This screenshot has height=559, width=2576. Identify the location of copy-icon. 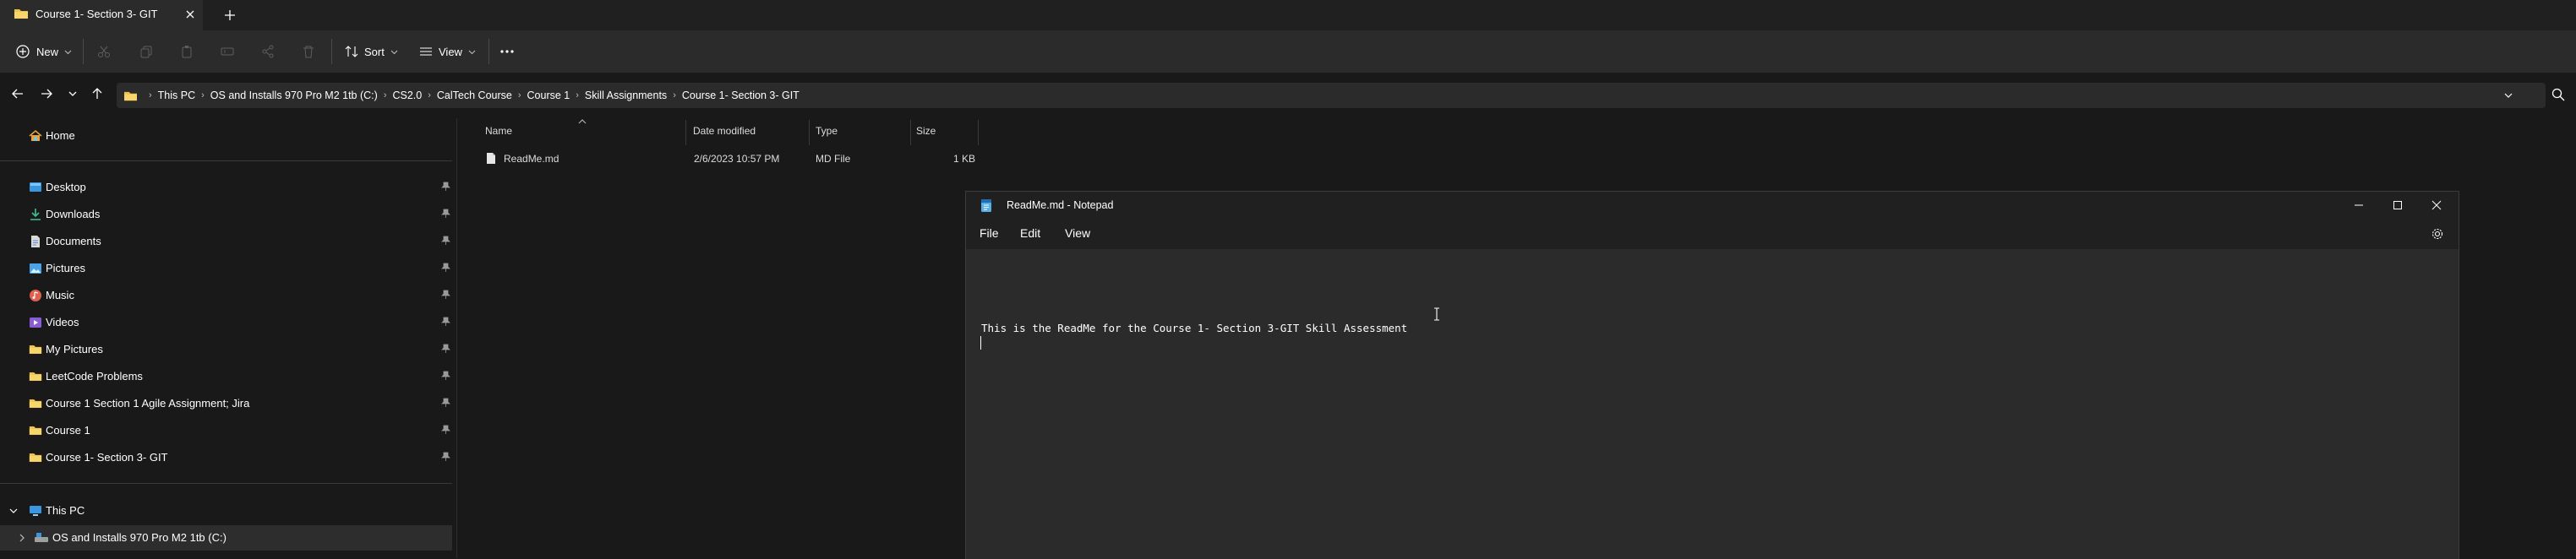
(146, 51).